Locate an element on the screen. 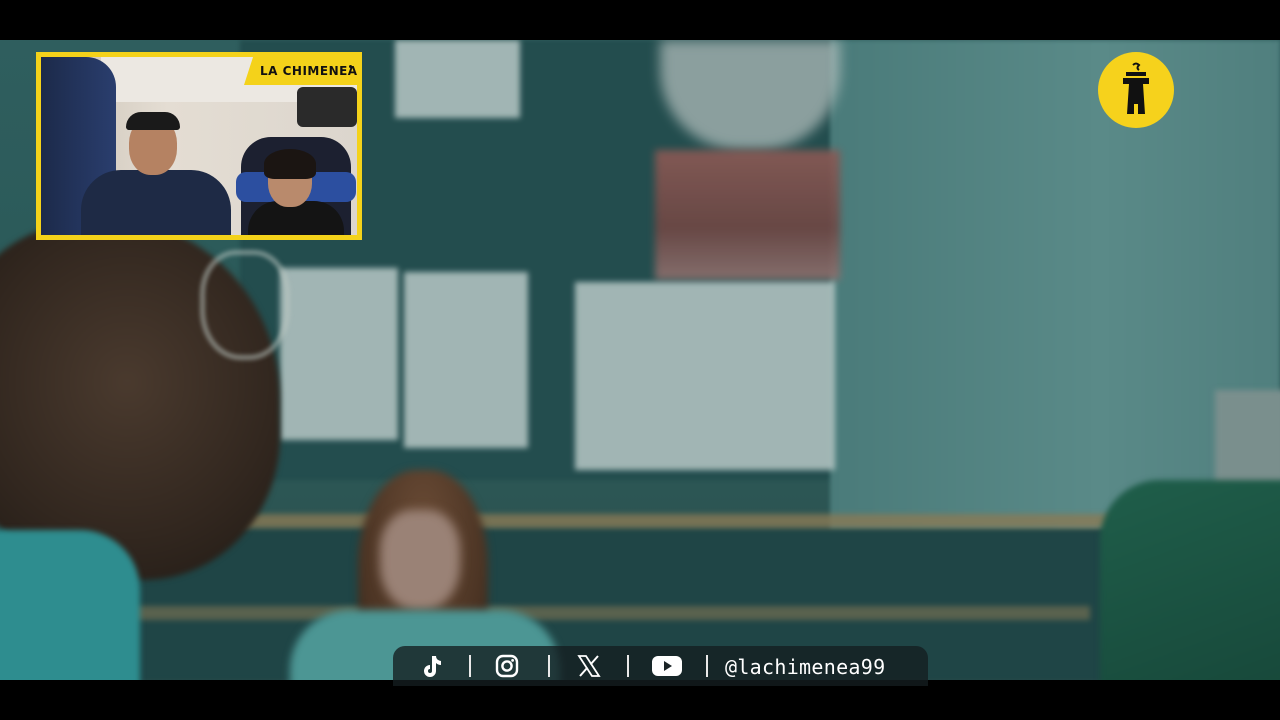 The width and height of the screenshot is (1280, 720). chimney-logo is located at coordinates (1136, 90).